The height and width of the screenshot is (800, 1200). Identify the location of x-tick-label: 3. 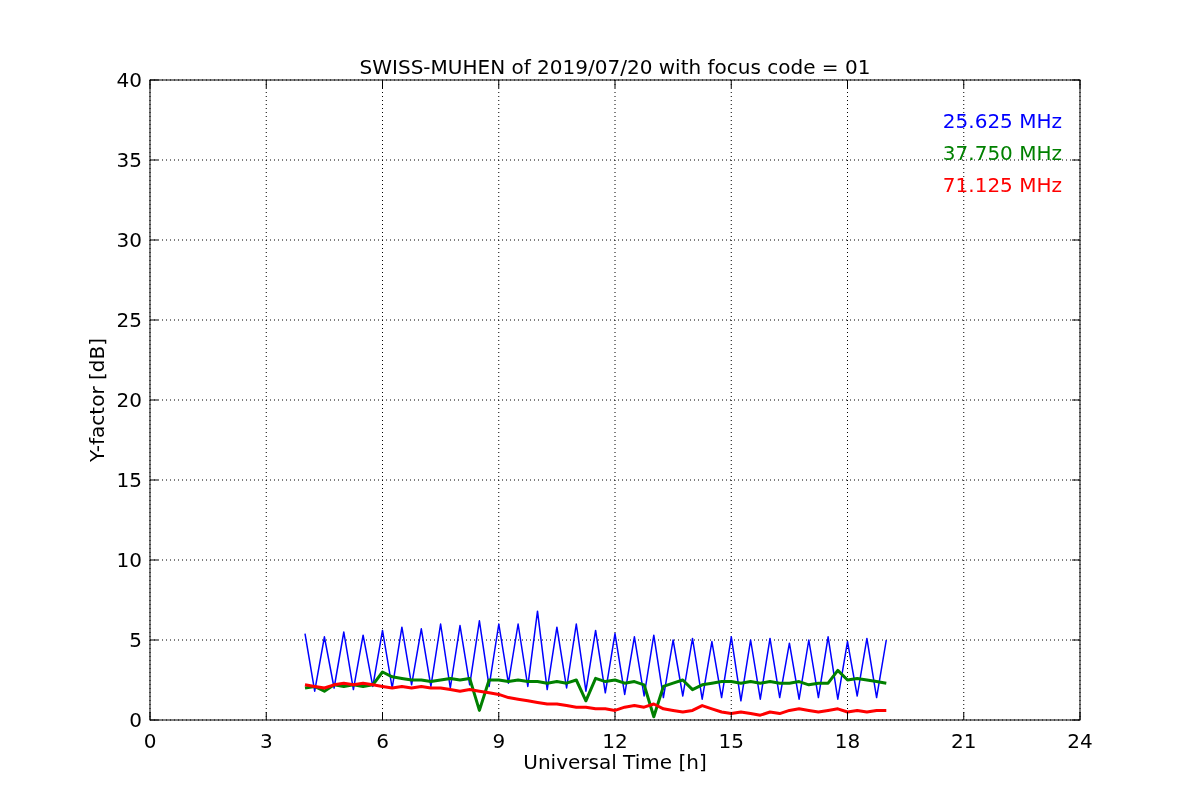
(266, 741).